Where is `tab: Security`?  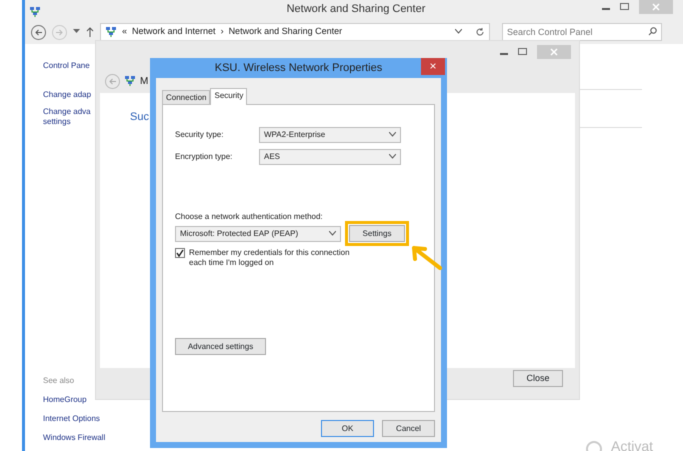 tab: Security is located at coordinates (229, 96).